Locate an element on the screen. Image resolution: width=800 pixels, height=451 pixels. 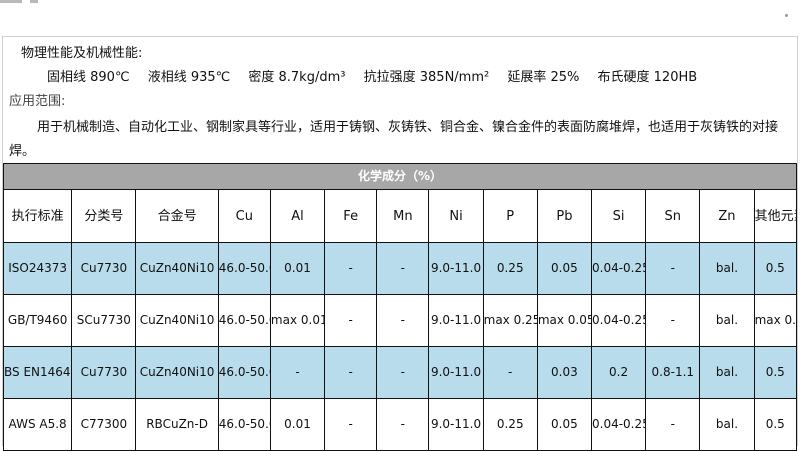
table-cell: 0.2 is located at coordinates (618, 372).